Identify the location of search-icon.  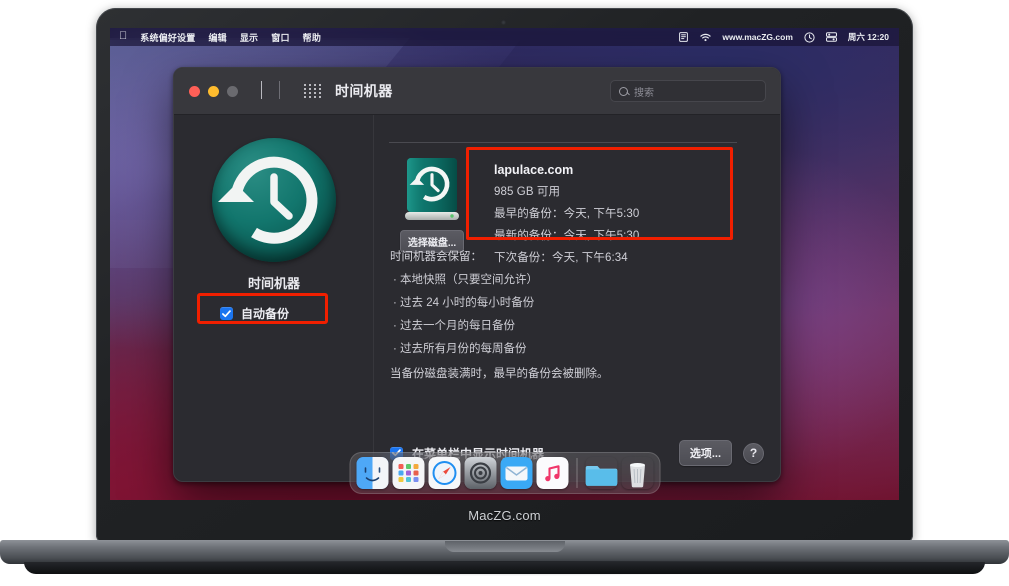
(623, 91).